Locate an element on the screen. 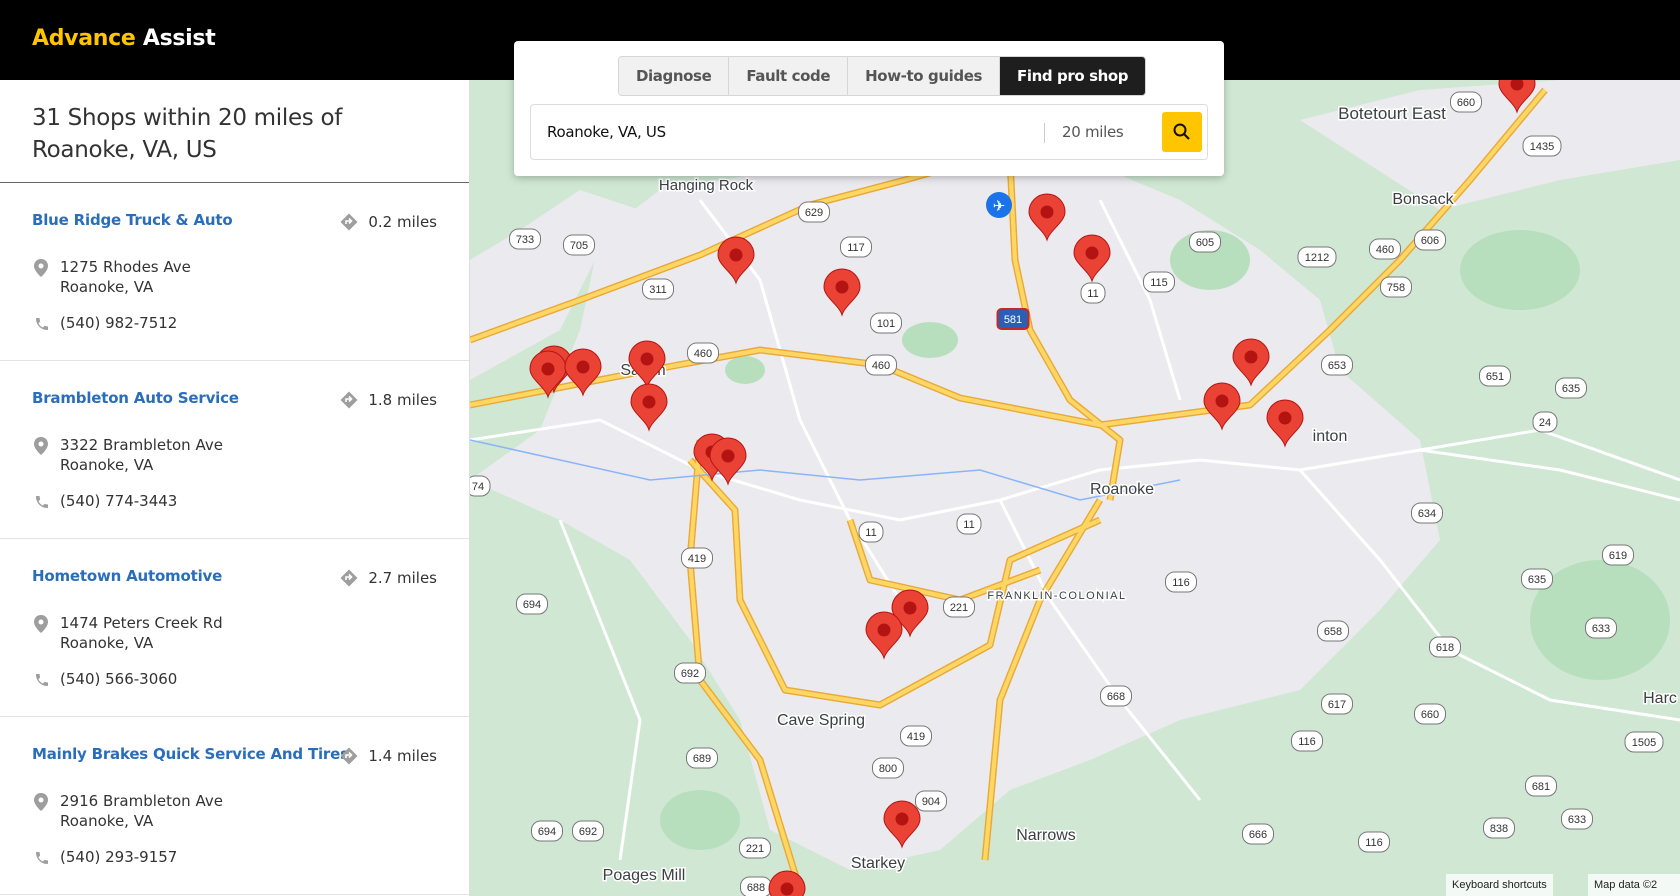 The width and height of the screenshot is (1680, 896). tab-fault-code: Fault code is located at coordinates (789, 76).